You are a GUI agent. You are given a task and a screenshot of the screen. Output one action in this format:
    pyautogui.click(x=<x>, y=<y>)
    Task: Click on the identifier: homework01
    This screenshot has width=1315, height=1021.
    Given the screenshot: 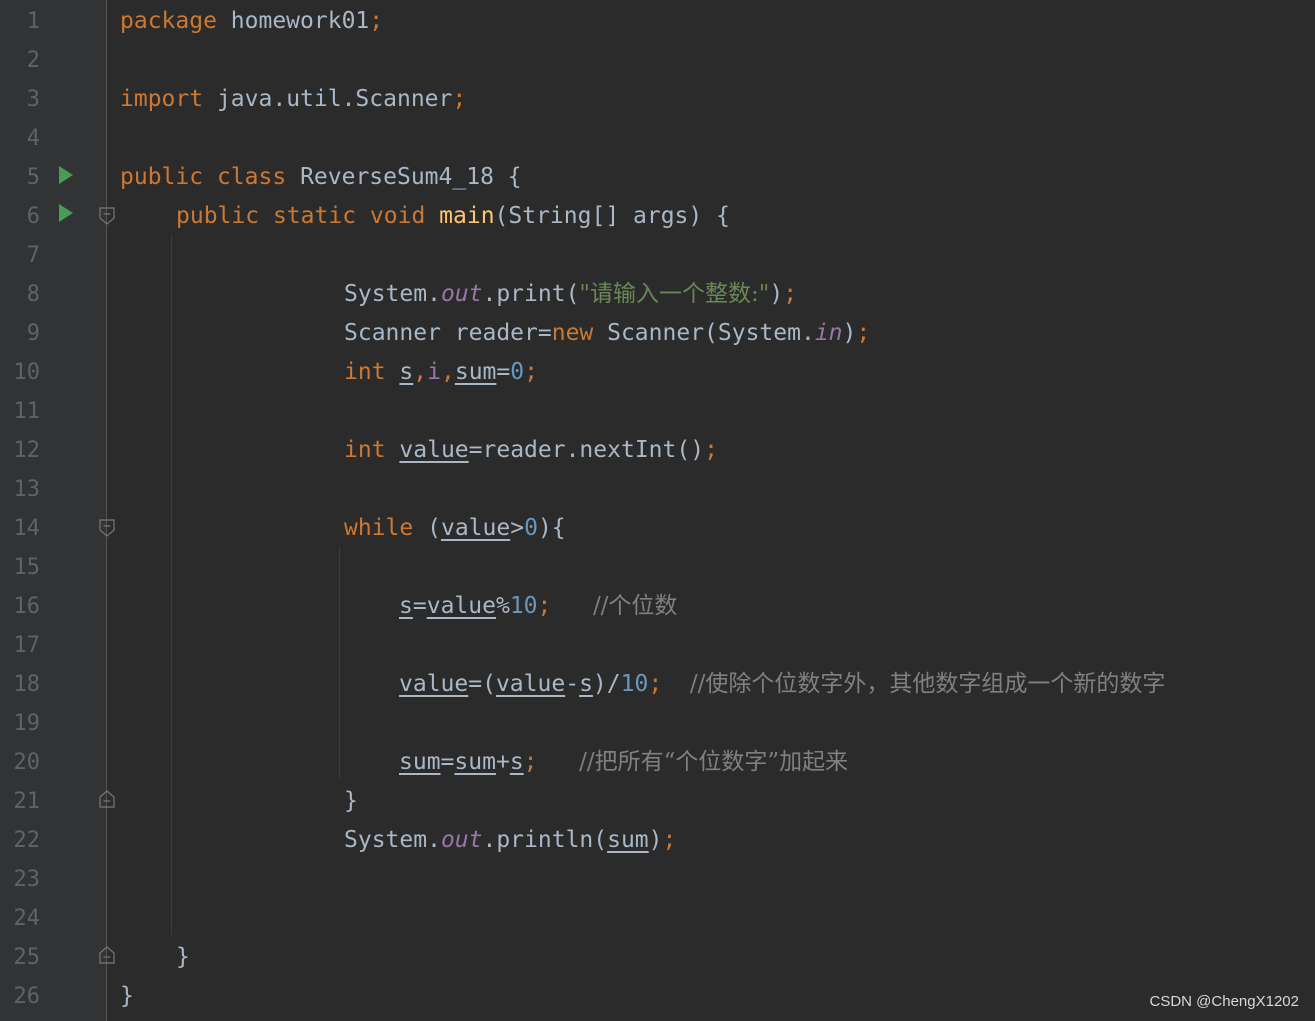 What is the action you would take?
    pyautogui.click(x=300, y=21)
    